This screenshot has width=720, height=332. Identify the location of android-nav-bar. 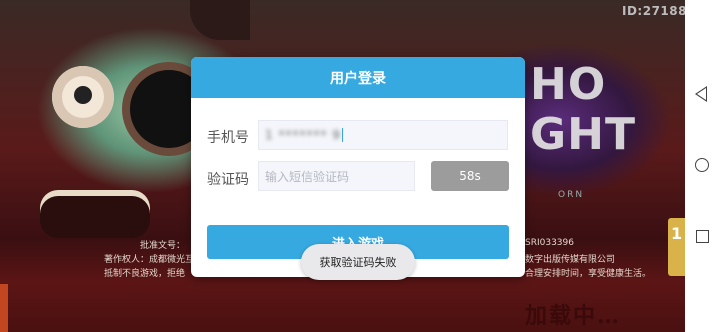
(702, 166).